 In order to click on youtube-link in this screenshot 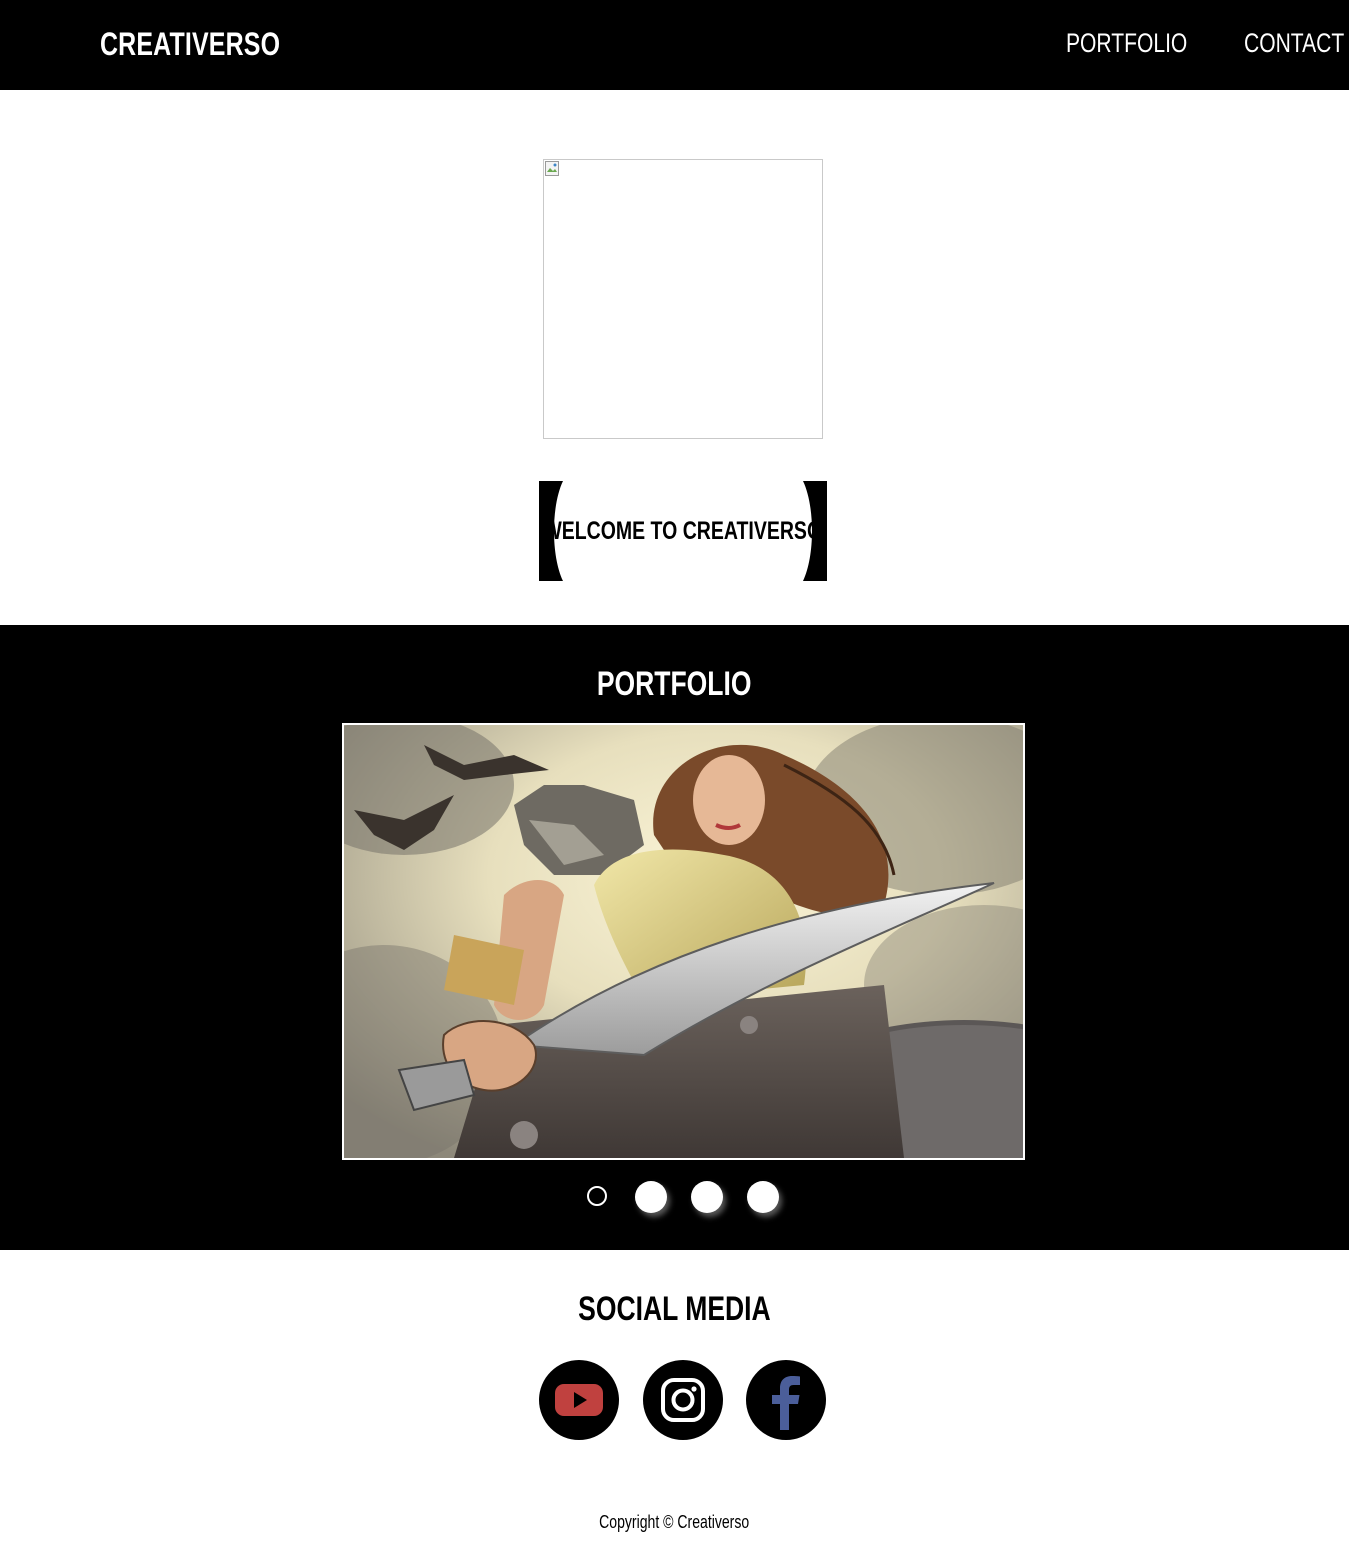, I will do `click(579, 1400)`.